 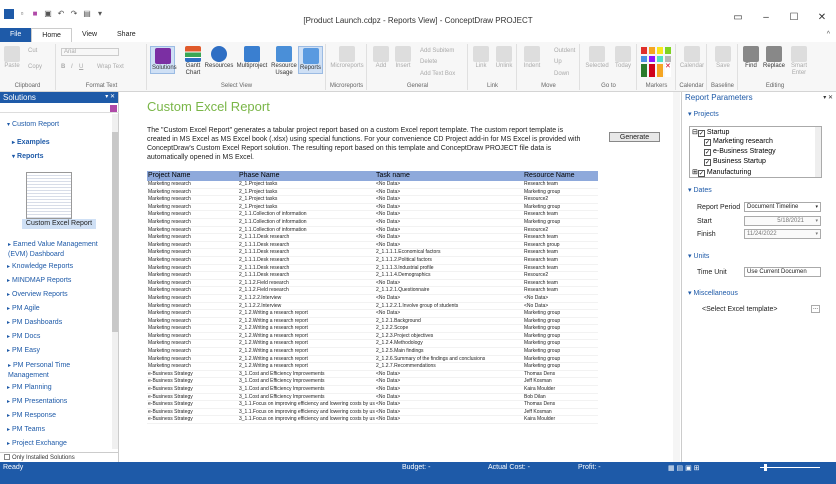 What do you see at coordinates (782, 207) in the screenshot?
I see `report-period-select: Document Timeline ▾` at bounding box center [782, 207].